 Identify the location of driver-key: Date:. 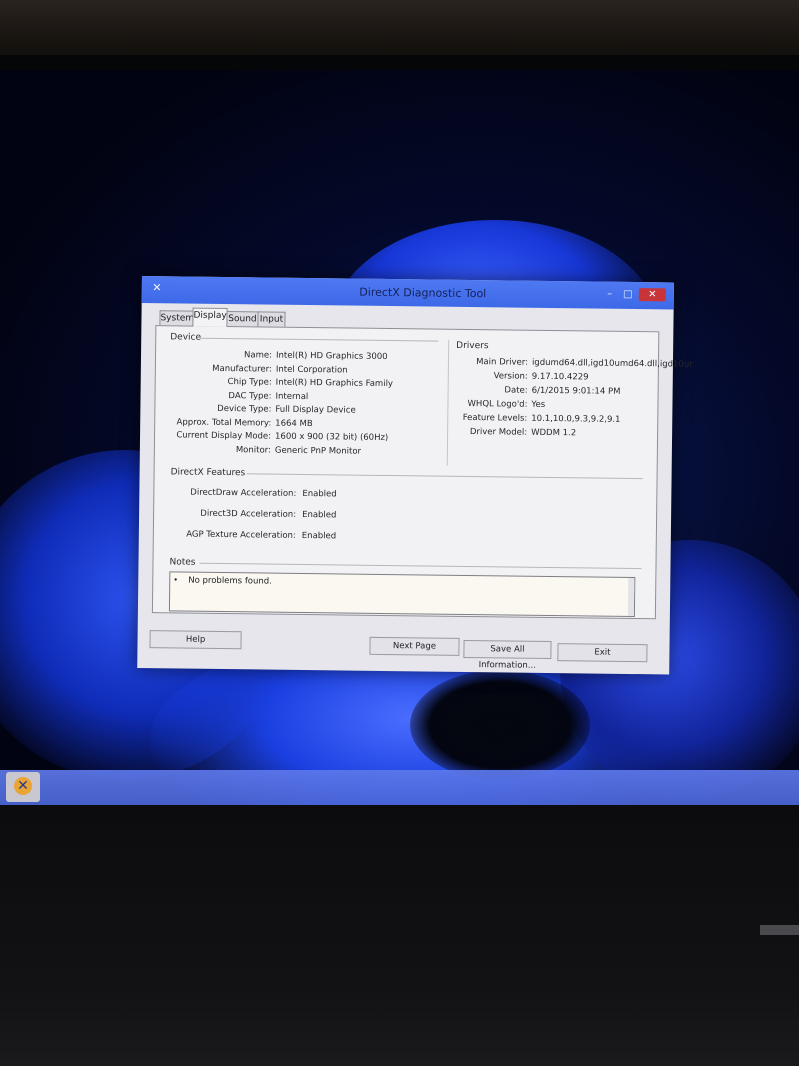
(516, 390).